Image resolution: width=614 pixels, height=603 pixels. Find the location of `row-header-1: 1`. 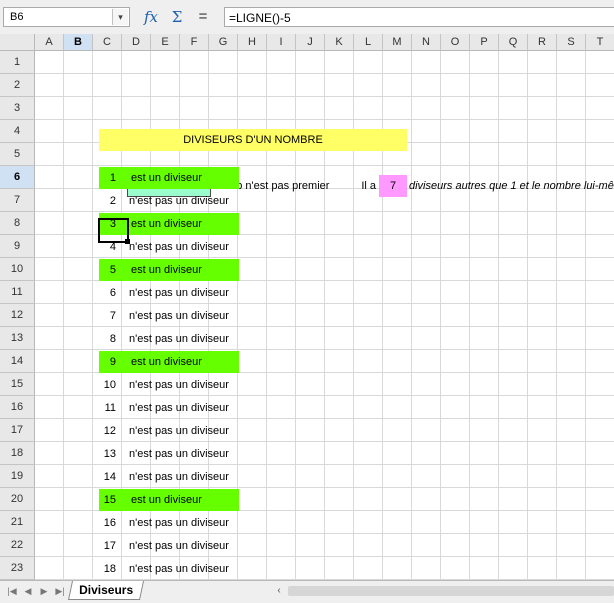

row-header-1: 1 is located at coordinates (17, 62).